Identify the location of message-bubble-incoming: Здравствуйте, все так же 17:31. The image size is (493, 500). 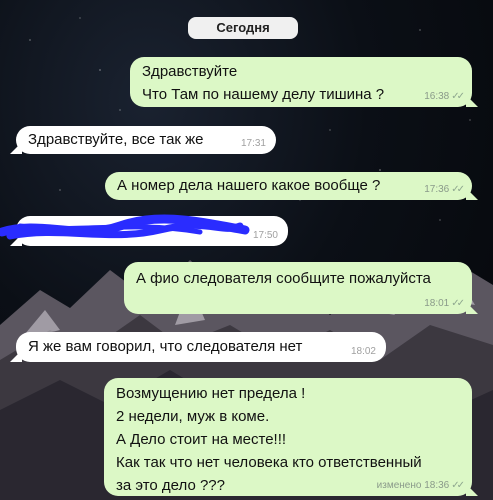
(143, 140).